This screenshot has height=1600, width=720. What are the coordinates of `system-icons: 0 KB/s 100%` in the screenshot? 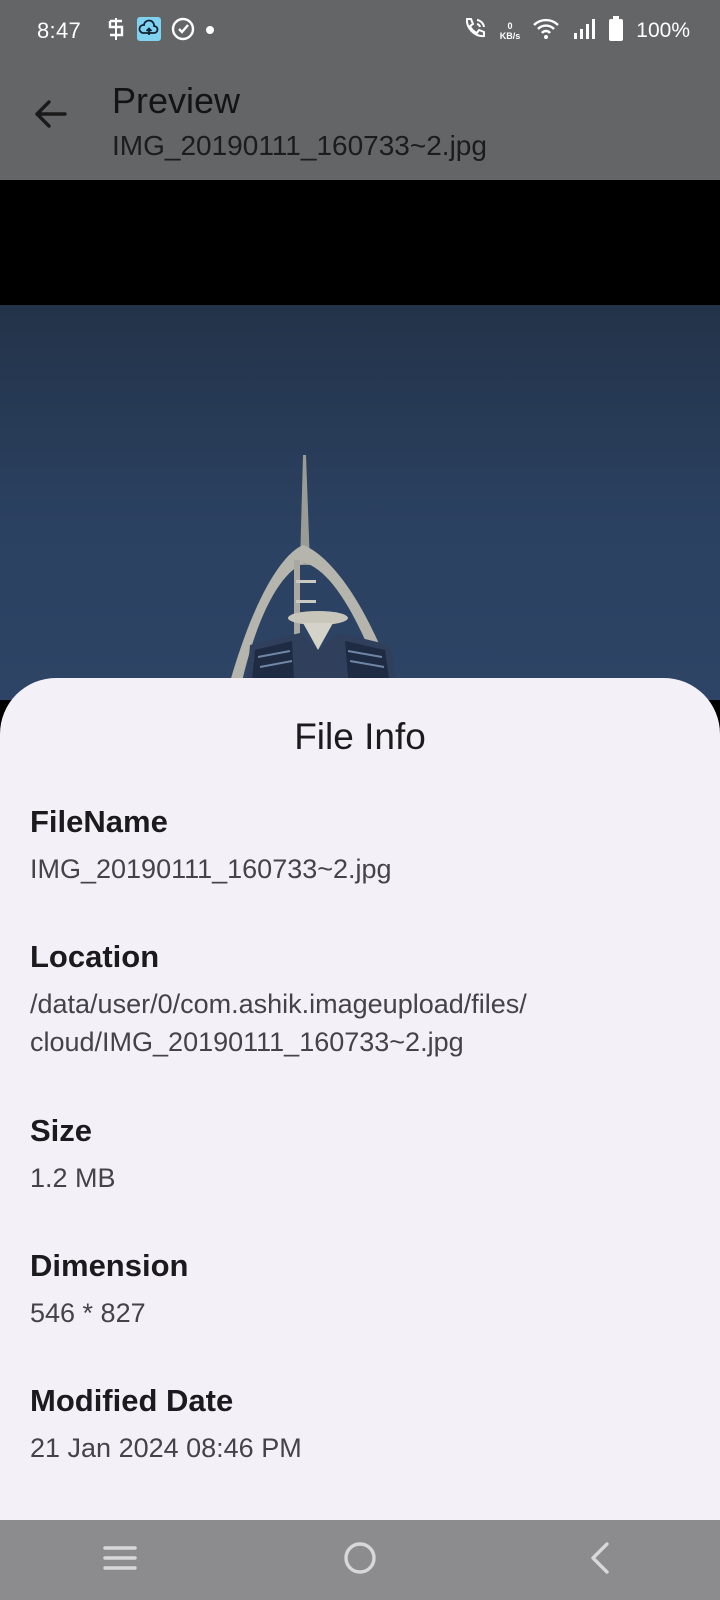 It's located at (576, 31).